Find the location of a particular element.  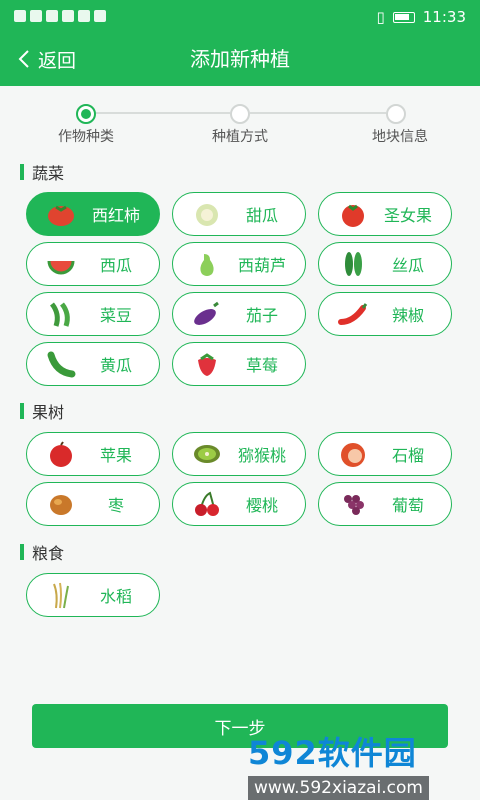

step-indicator: 作物种类 种植方式 地块信息 is located at coordinates (240, 125).